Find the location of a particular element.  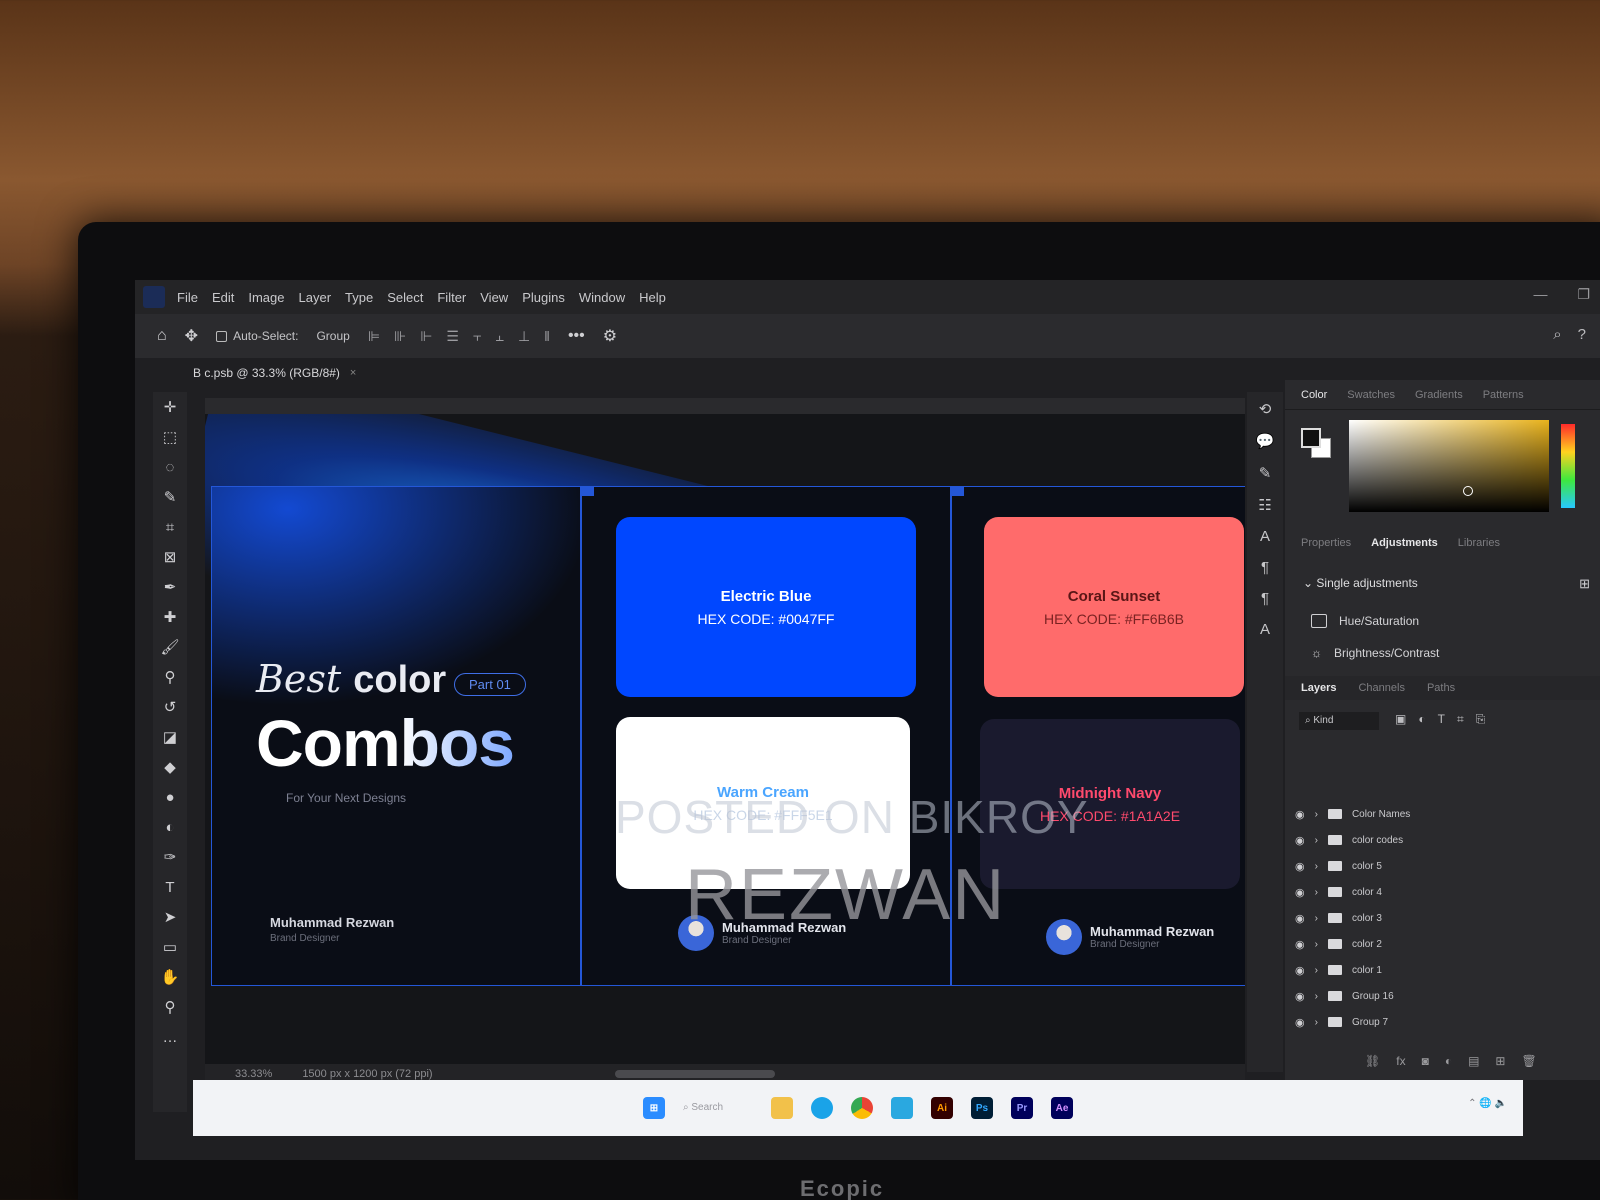

stamp-icon: ⚲ is located at coordinates (170, 678).